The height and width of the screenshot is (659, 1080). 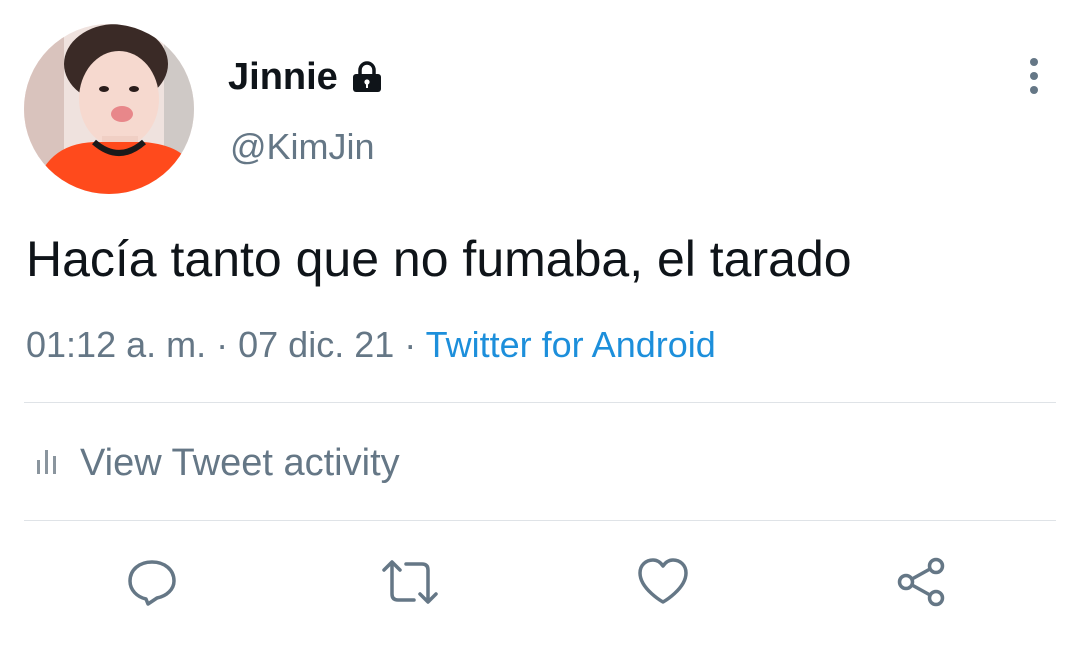 I want to click on reply-icon, so click(x=152, y=582).